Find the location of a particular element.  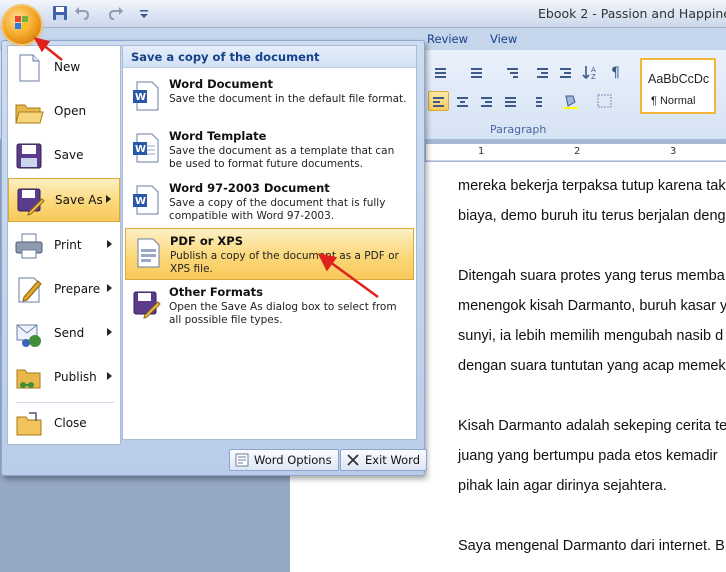

word-97-document-icon: W is located at coordinates (146, 200).